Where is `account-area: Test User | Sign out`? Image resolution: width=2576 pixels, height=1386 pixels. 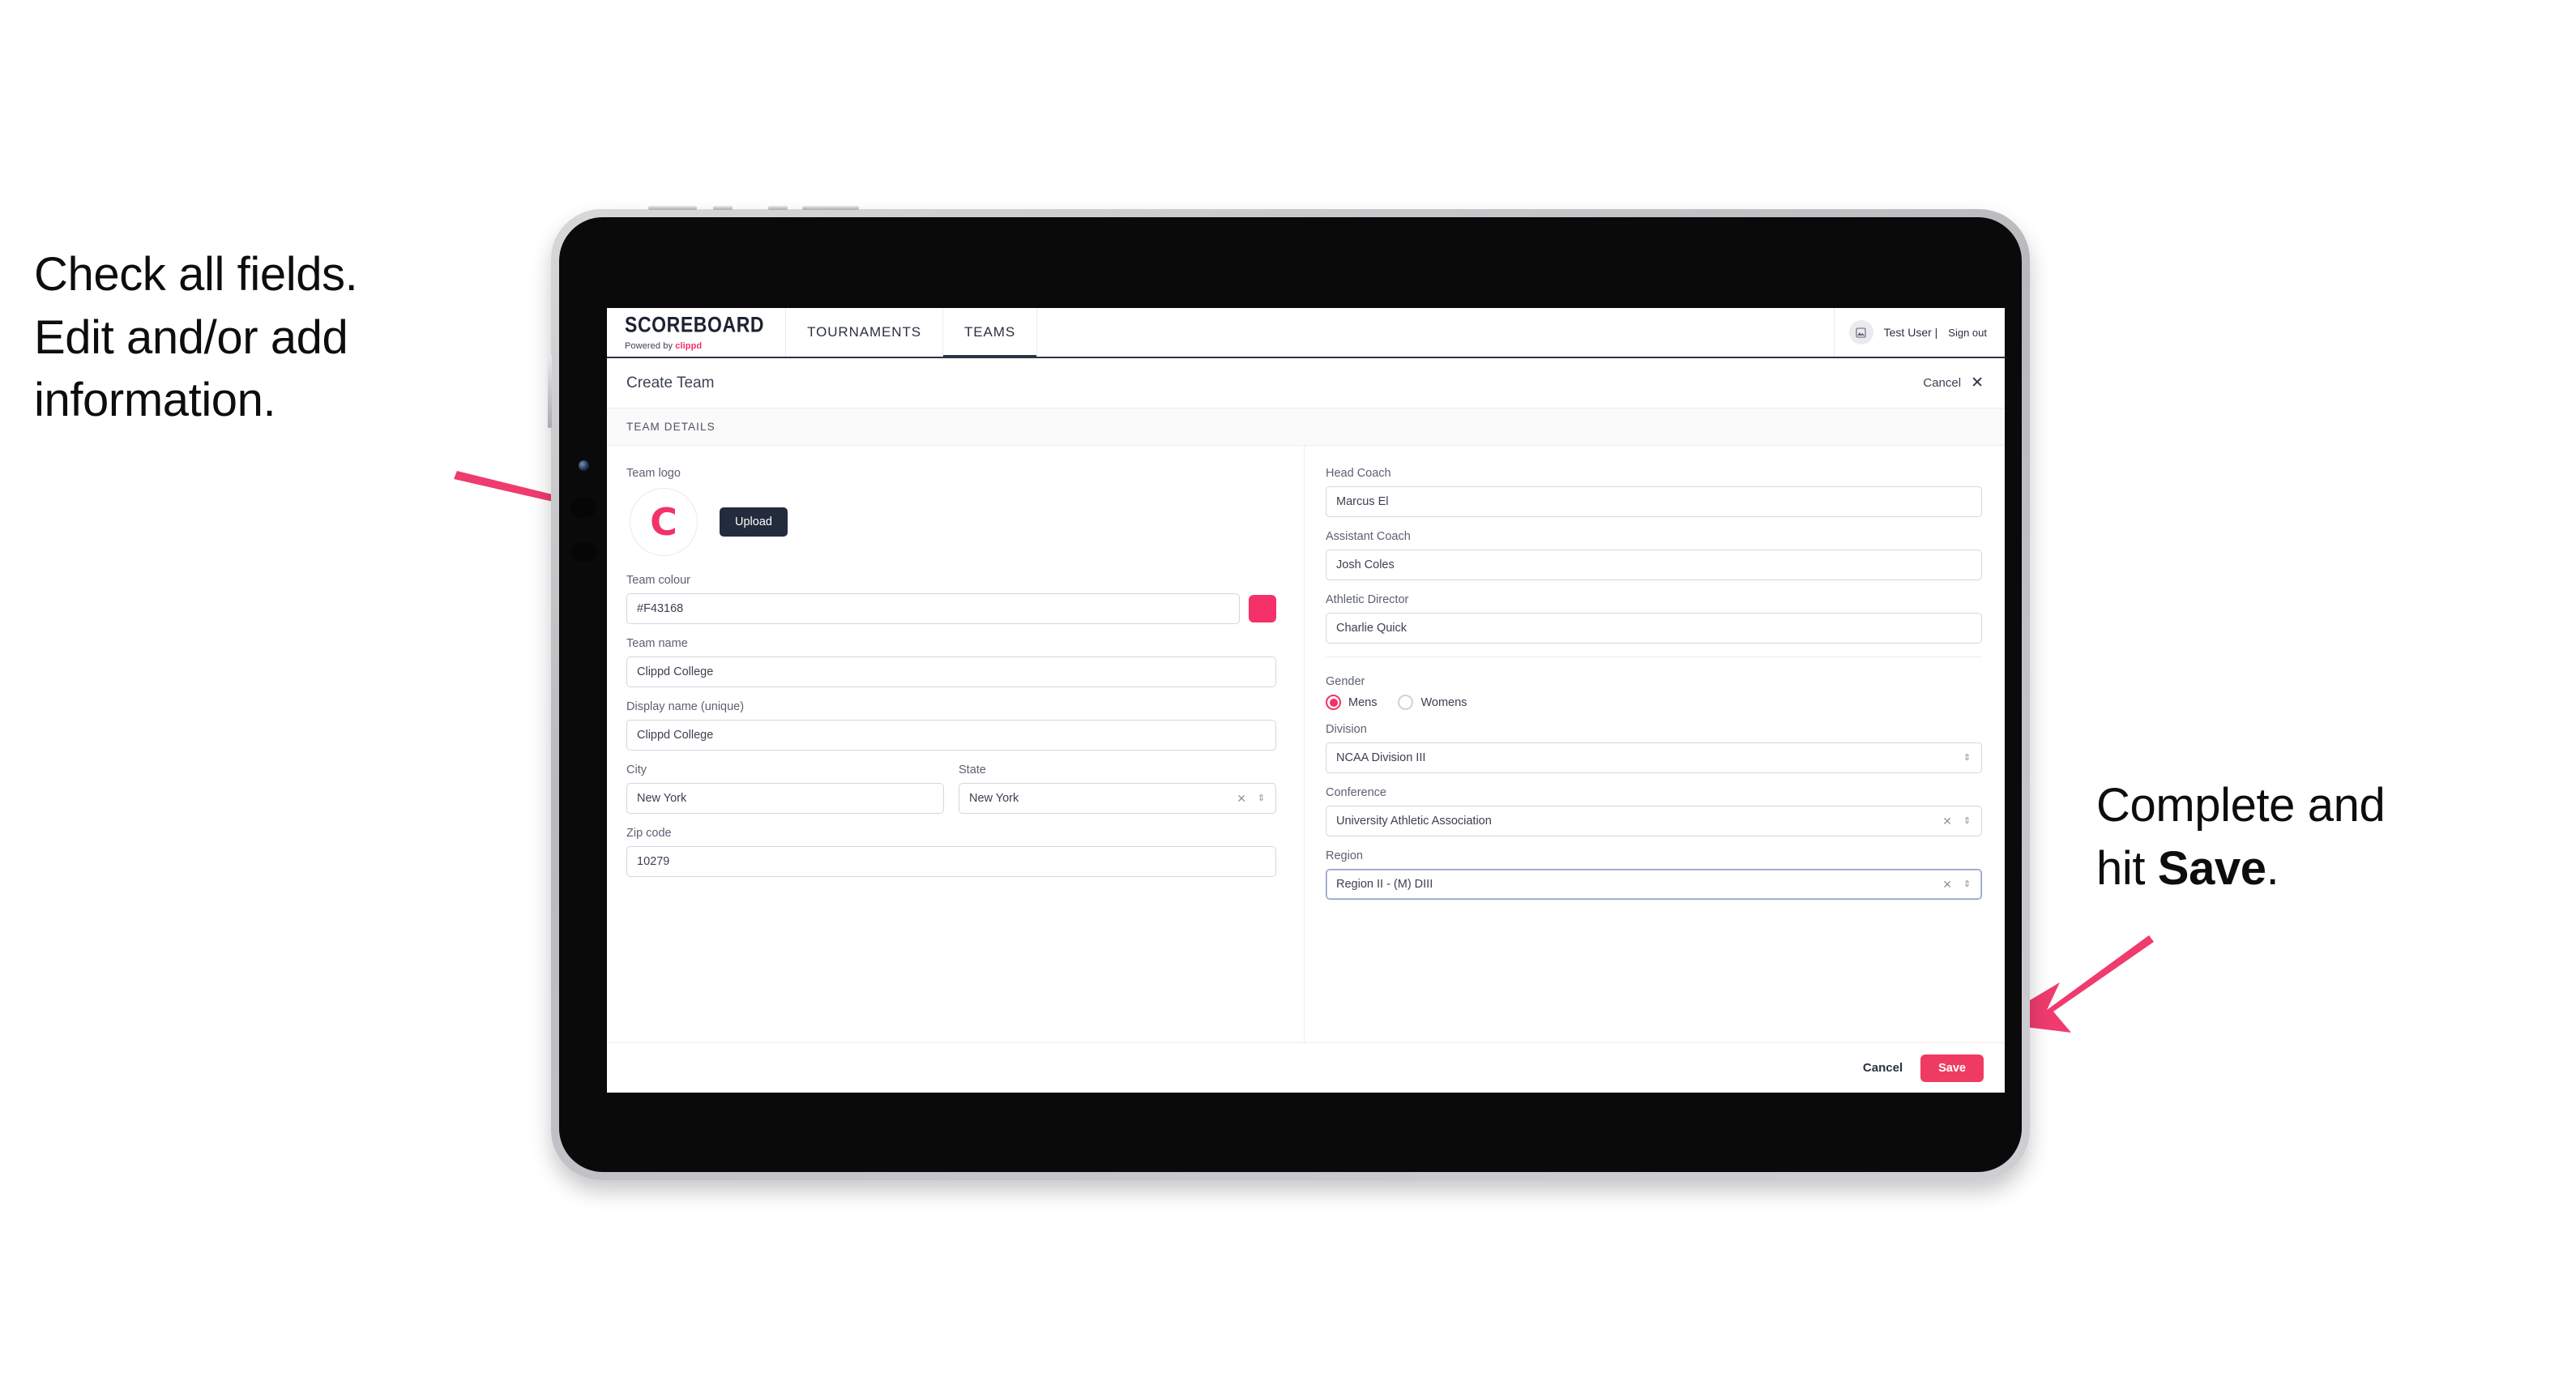
account-area: Test User | Sign out is located at coordinates (1920, 332).